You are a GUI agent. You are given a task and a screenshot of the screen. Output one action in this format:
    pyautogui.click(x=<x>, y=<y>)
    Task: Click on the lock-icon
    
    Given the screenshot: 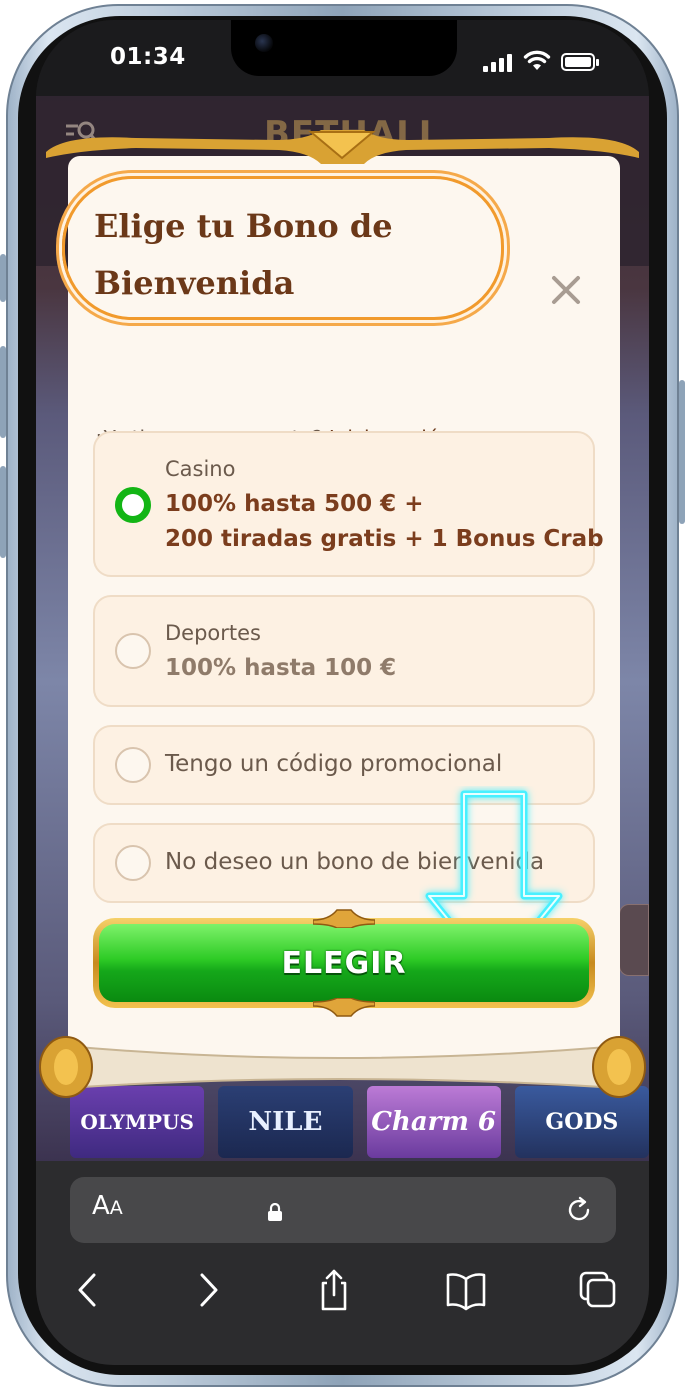 What is the action you would take?
    pyautogui.click(x=275, y=1212)
    